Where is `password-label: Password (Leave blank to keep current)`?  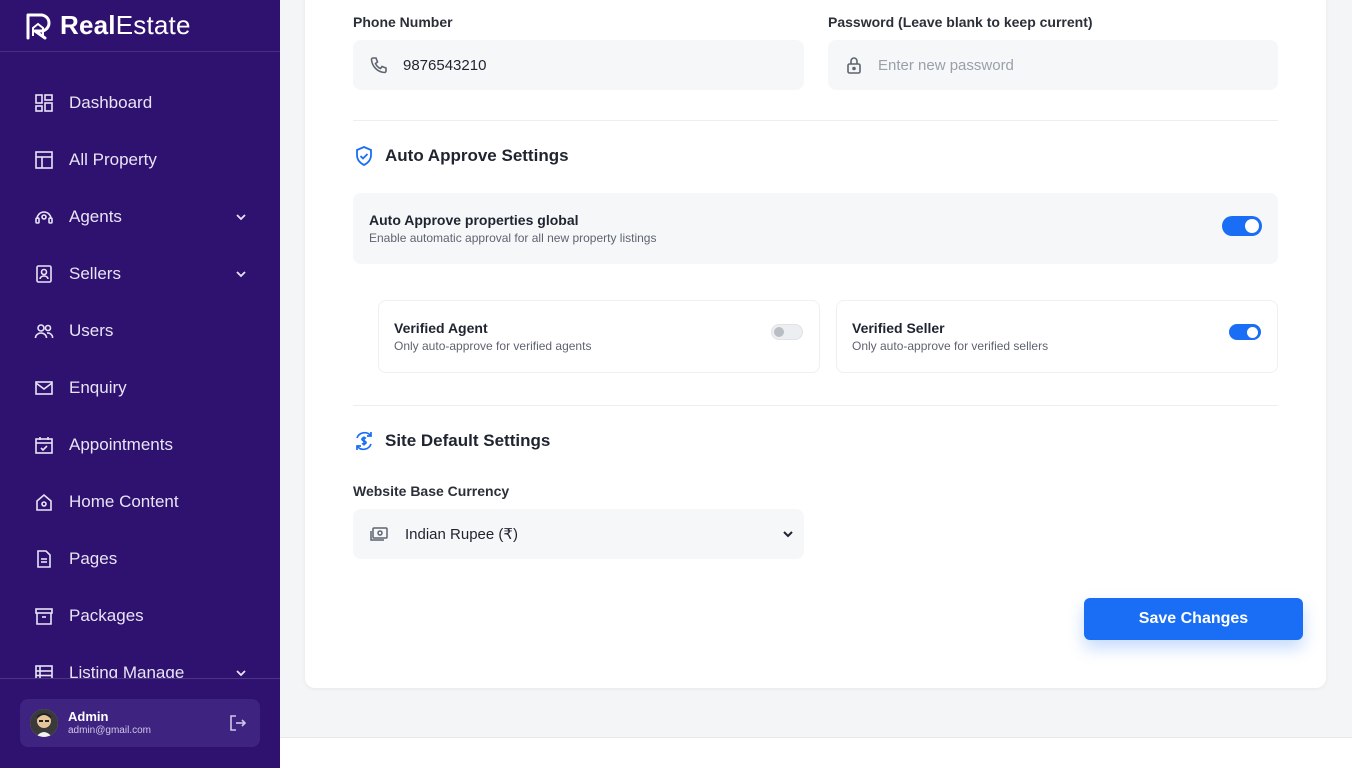
password-label: Password (Leave blank to keep current) is located at coordinates (960, 22).